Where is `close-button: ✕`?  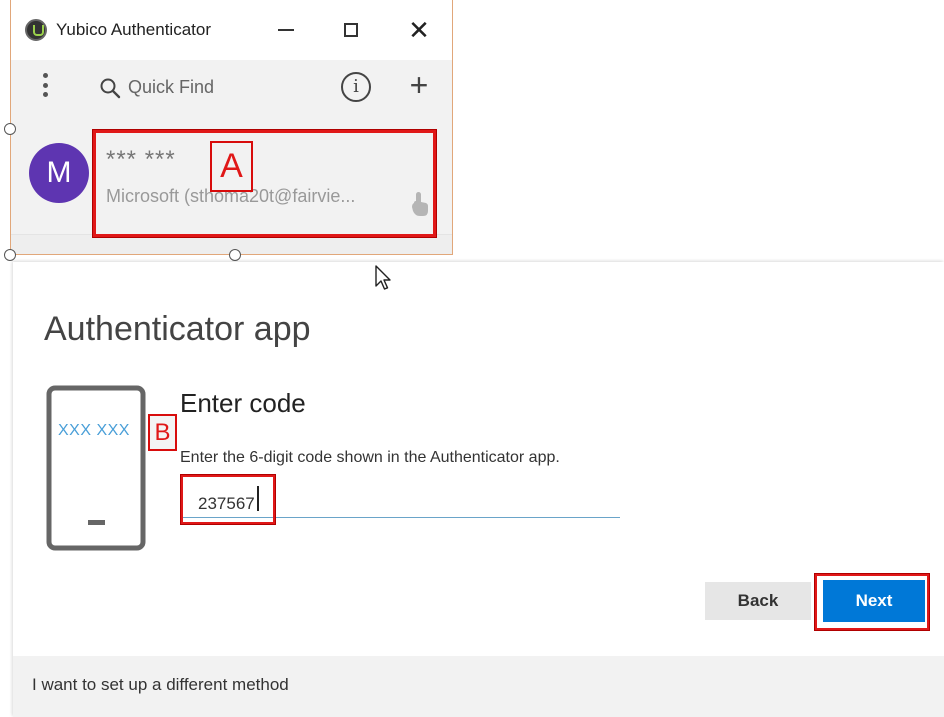
close-button: ✕ is located at coordinates (419, 30).